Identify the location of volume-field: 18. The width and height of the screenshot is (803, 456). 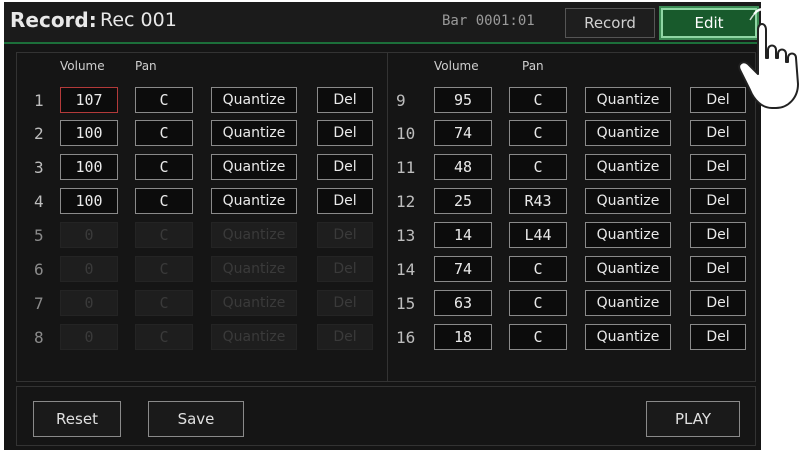
(463, 337).